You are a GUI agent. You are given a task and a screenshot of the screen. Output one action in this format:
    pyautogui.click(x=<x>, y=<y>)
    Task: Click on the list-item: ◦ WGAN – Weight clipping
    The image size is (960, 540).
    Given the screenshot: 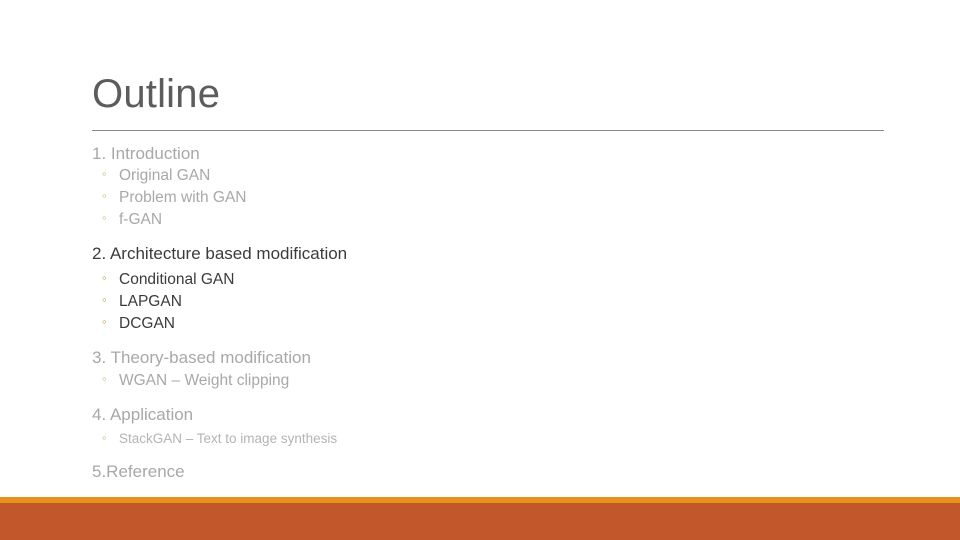 What is the action you would take?
    pyautogui.click(x=442, y=381)
    